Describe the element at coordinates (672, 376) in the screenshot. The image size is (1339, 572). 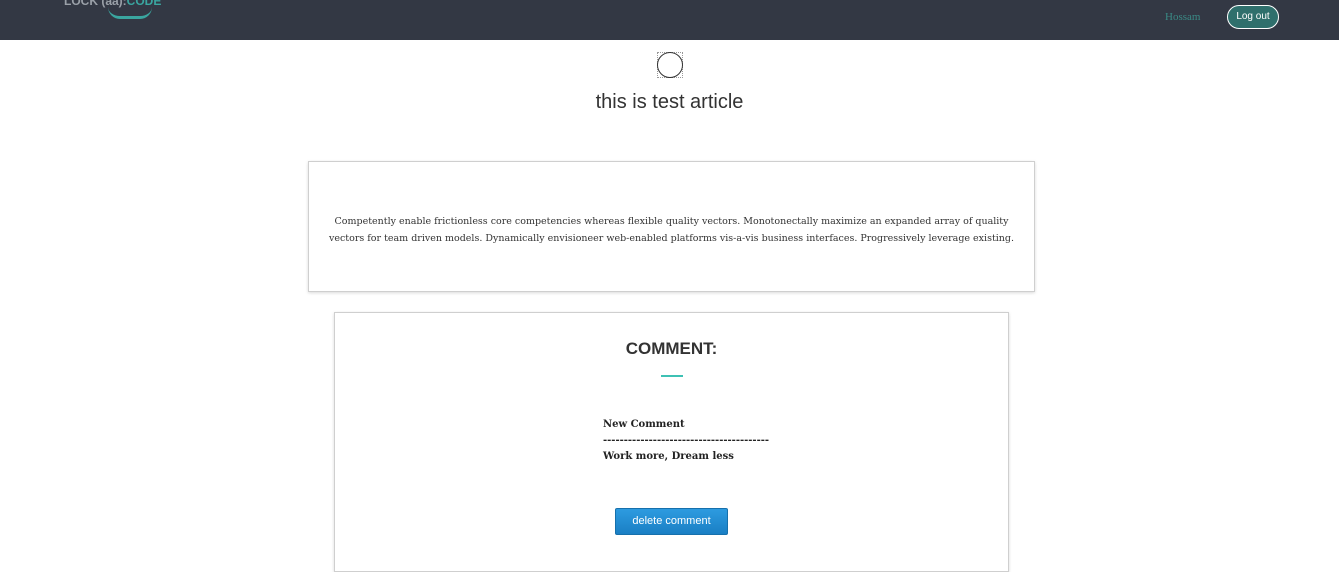
I see `heading-underline` at that location.